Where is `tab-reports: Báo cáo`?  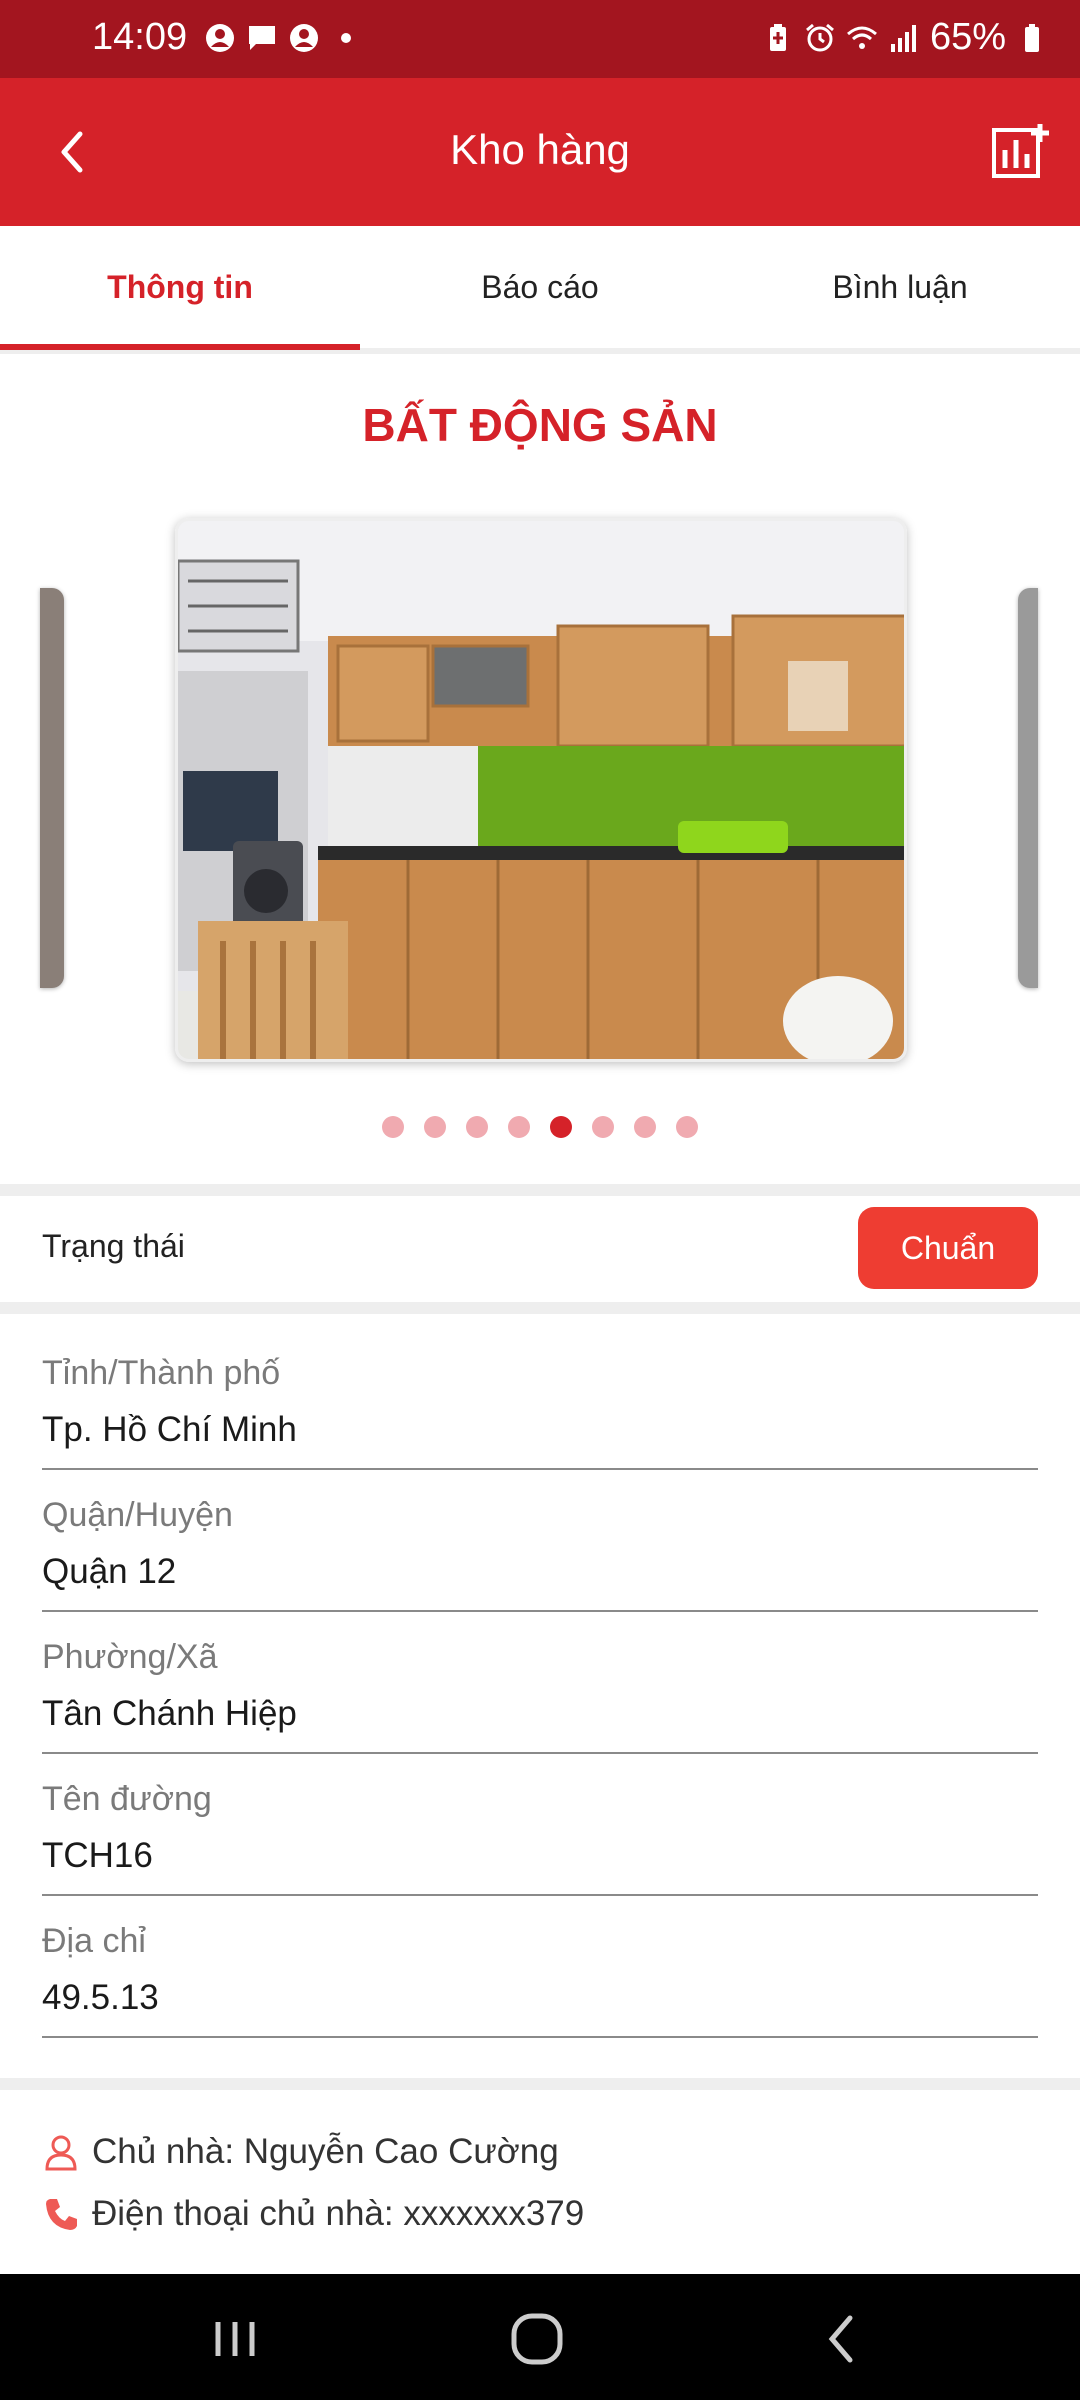 tab-reports: Báo cáo is located at coordinates (540, 287).